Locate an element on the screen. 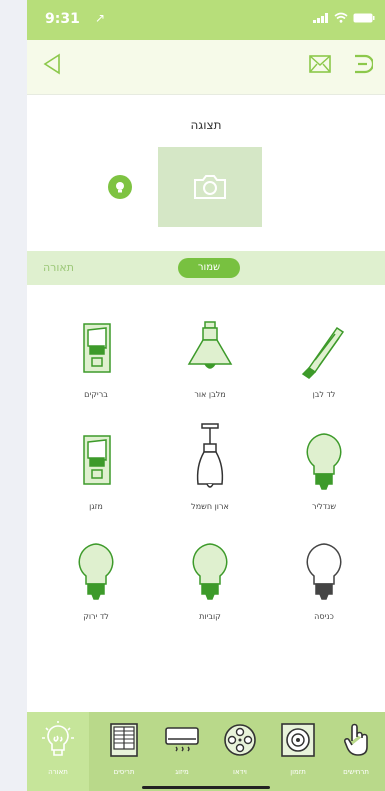 The width and height of the screenshot is (385, 791). tab-scenarios: תרחישים is located at coordinates (356, 748).